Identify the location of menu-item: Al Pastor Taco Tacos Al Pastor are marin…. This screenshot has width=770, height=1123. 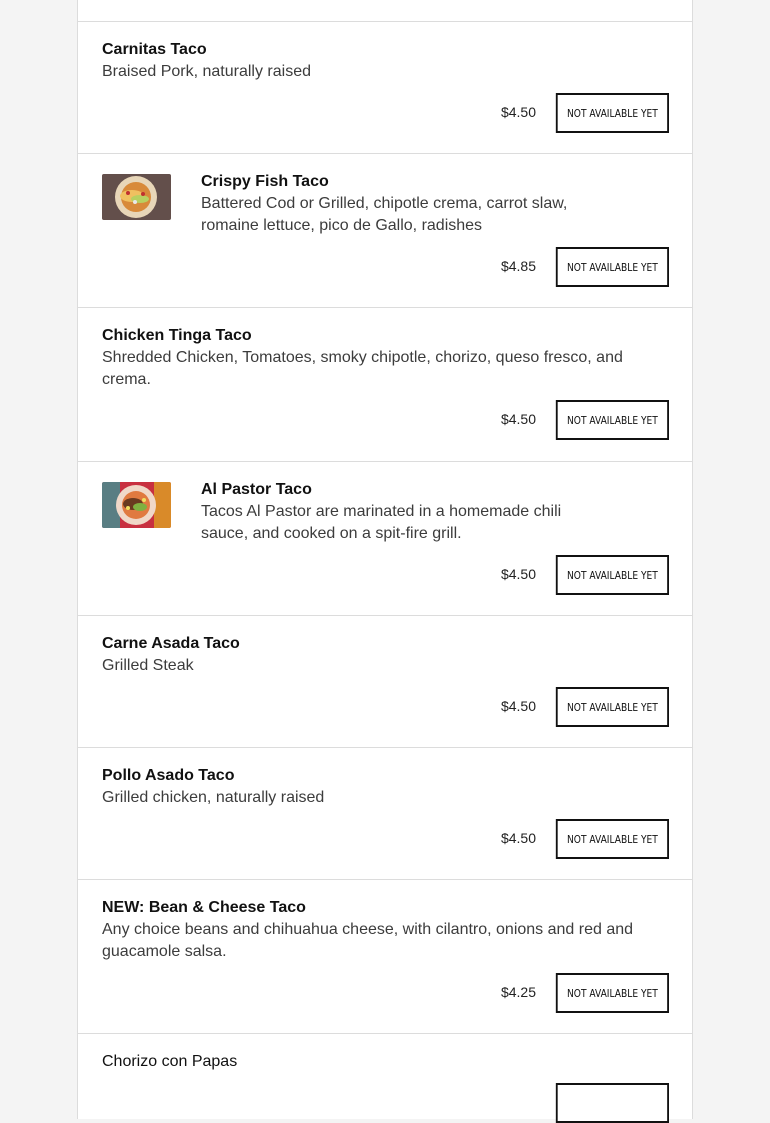
(385, 538).